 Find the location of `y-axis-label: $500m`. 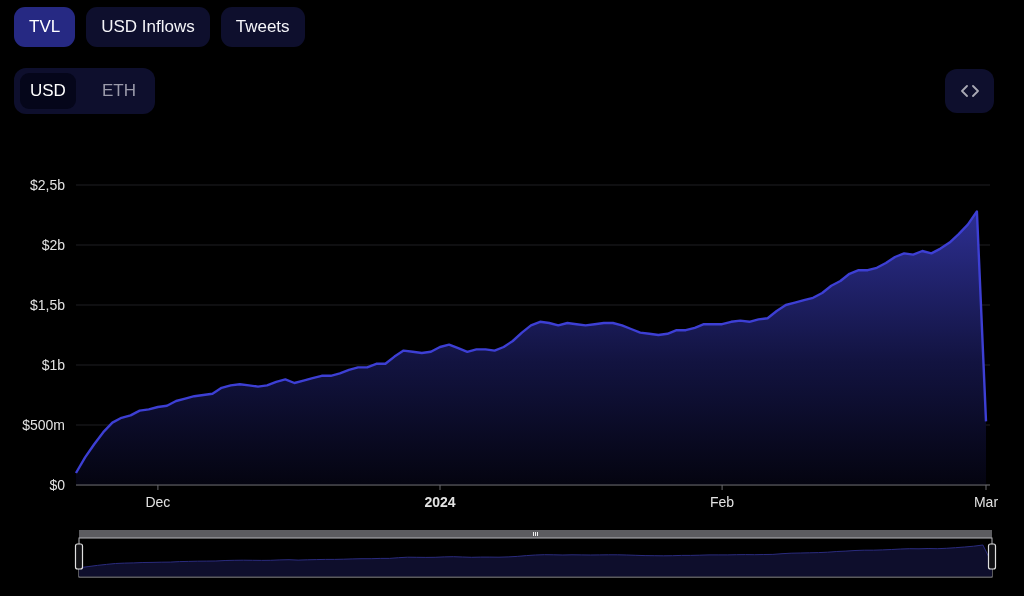

y-axis-label: $500m is located at coordinates (43, 425).